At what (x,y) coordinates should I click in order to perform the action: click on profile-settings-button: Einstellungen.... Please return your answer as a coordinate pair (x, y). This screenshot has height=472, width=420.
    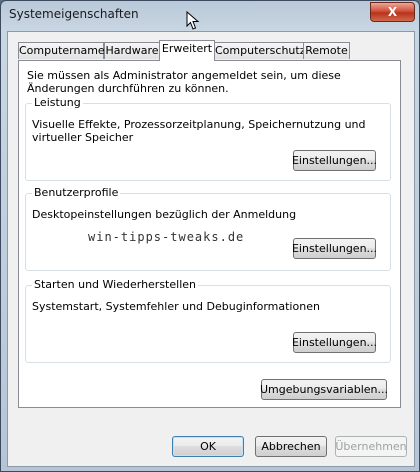
    Looking at the image, I should click on (334, 248).